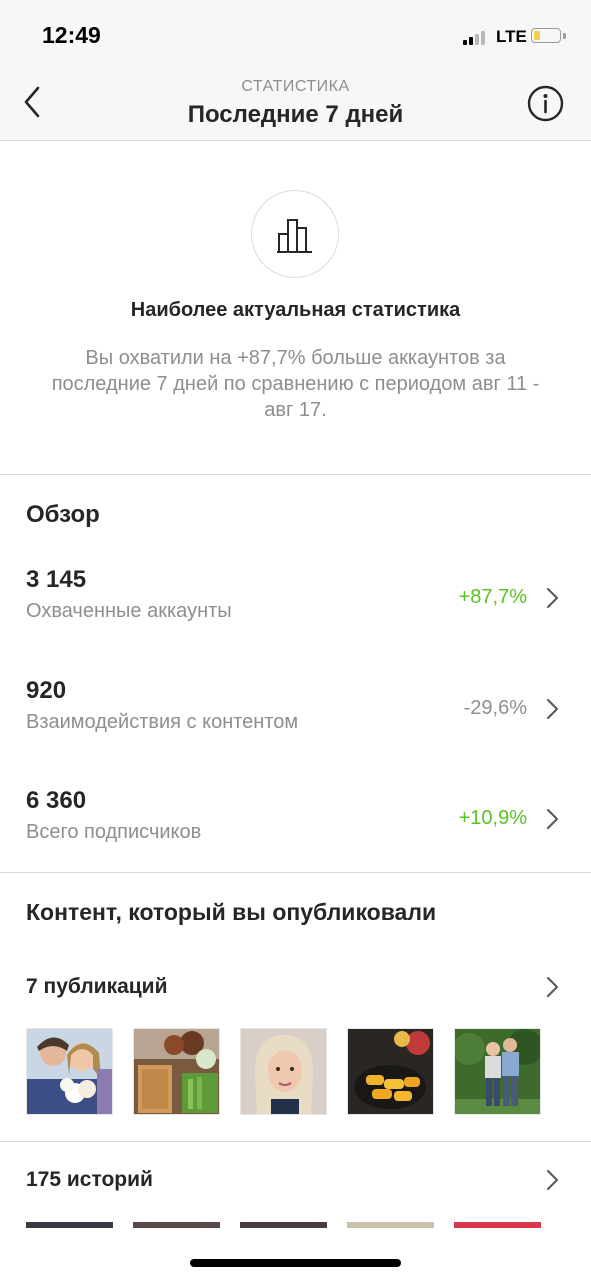  Describe the element at coordinates (295, 606) in the screenshot. I see `metric-row-reach: 3 145 Охваченные аккаунты +87,7%` at that location.